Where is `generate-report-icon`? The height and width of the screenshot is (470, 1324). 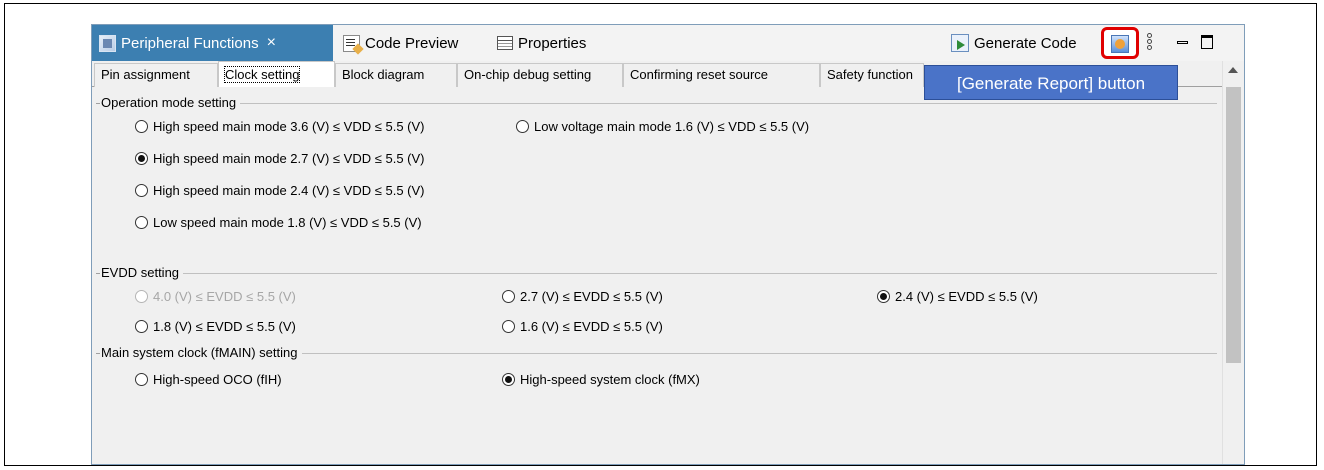
generate-report-icon is located at coordinates (1120, 44).